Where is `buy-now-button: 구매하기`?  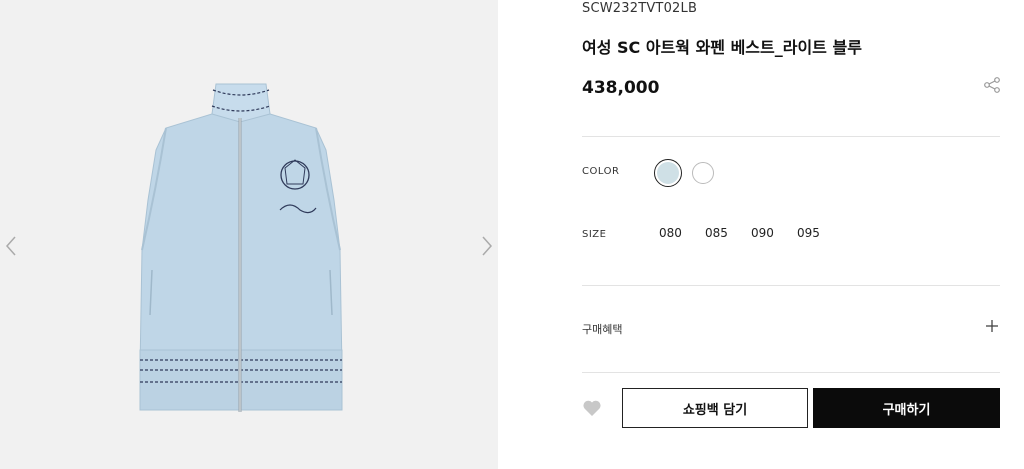 buy-now-button: 구매하기 is located at coordinates (906, 408).